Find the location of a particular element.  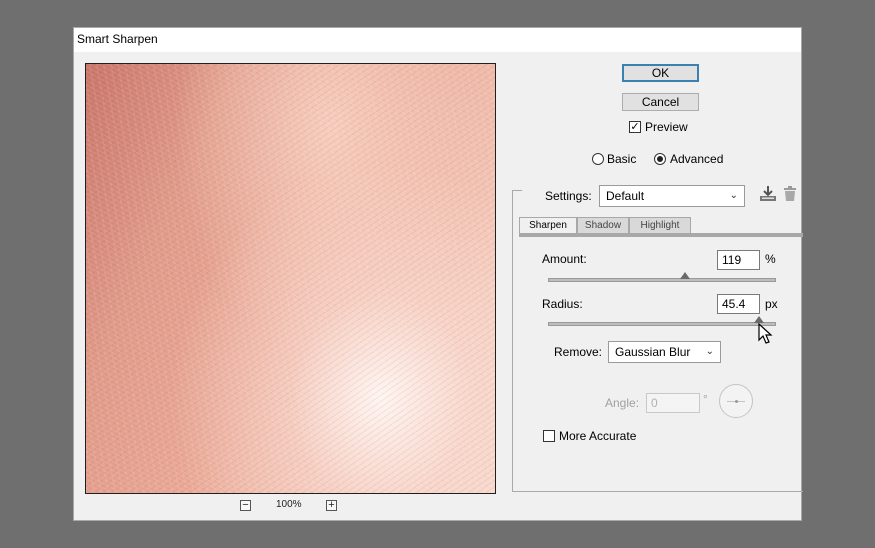

angle-input: 0 is located at coordinates (673, 403).